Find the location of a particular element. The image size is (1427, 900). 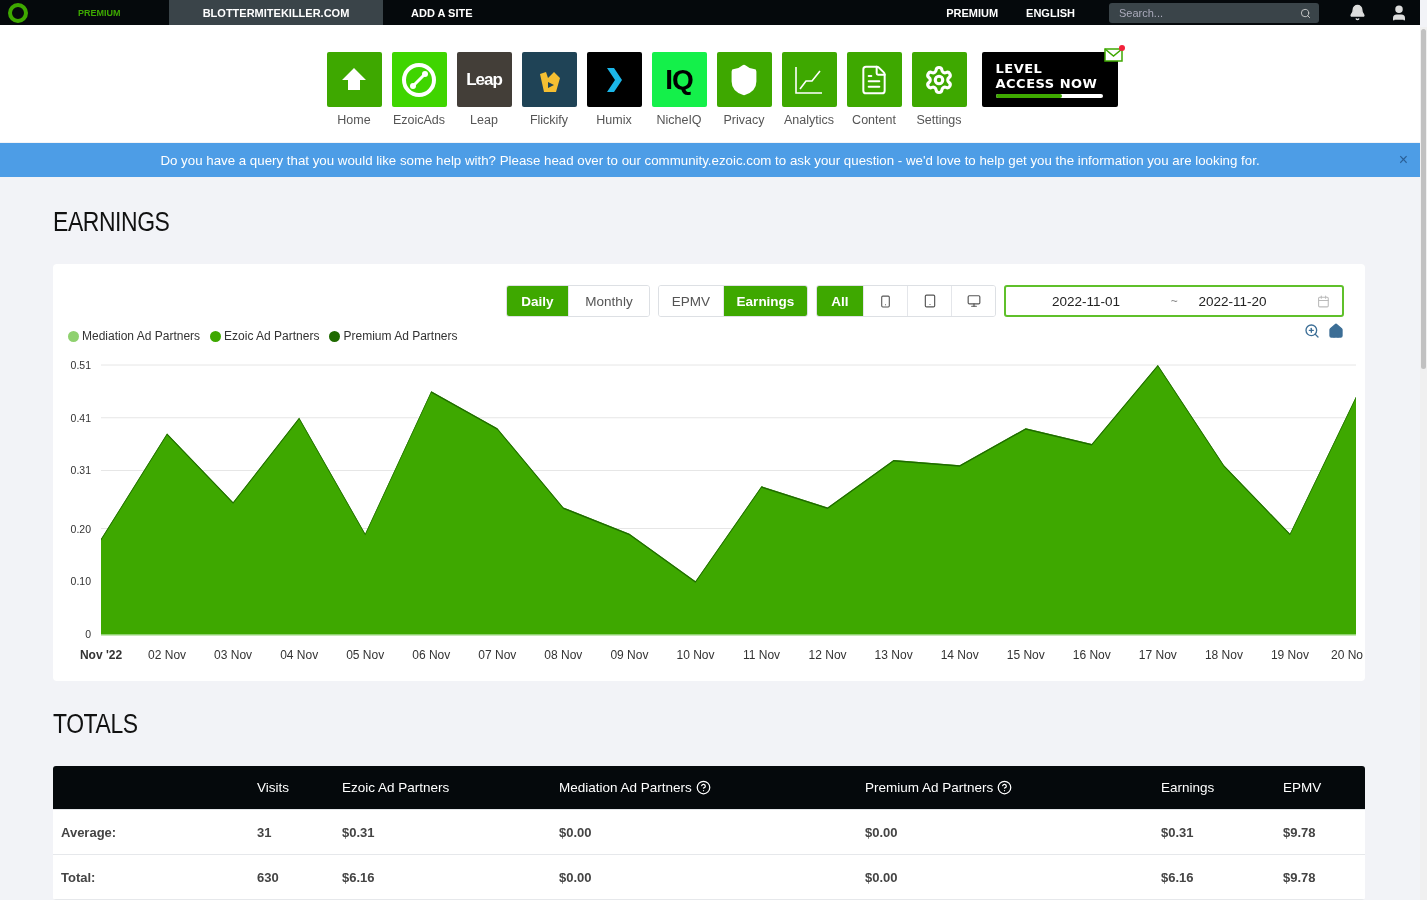

ezoicads-app-tile is located at coordinates (419, 80).